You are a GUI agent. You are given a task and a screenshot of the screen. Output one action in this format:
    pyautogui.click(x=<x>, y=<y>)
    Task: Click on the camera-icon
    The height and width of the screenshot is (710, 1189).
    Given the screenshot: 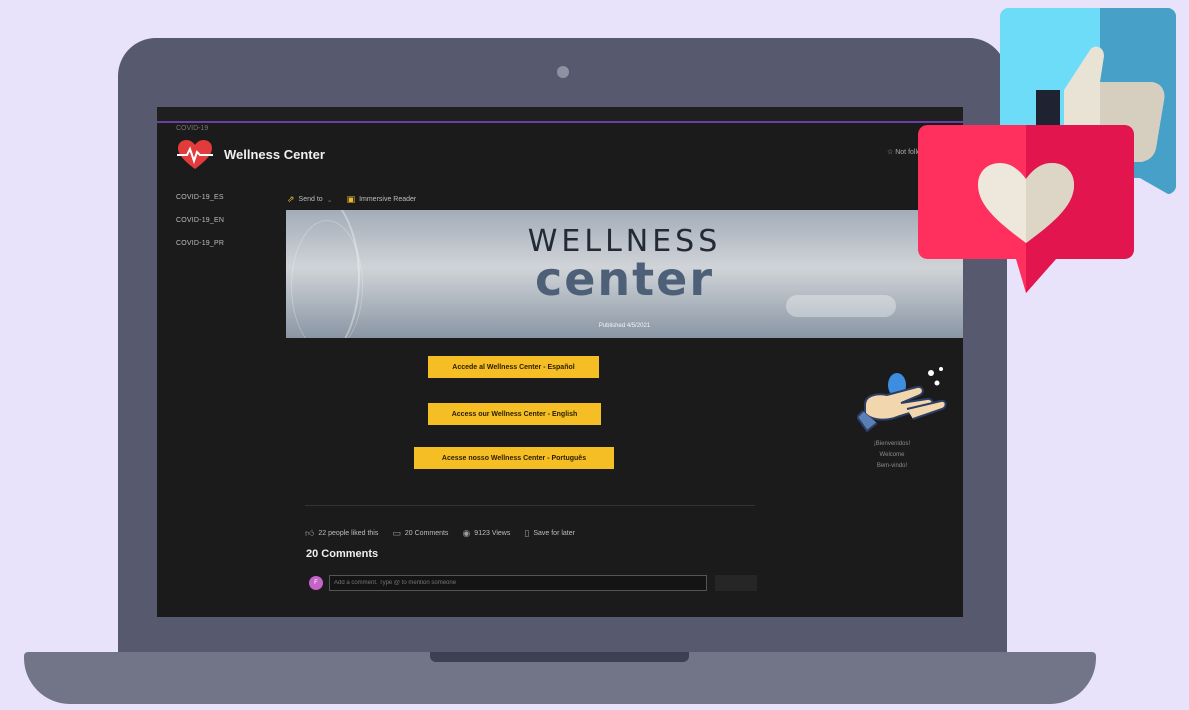 What is the action you would take?
    pyautogui.click(x=563, y=72)
    